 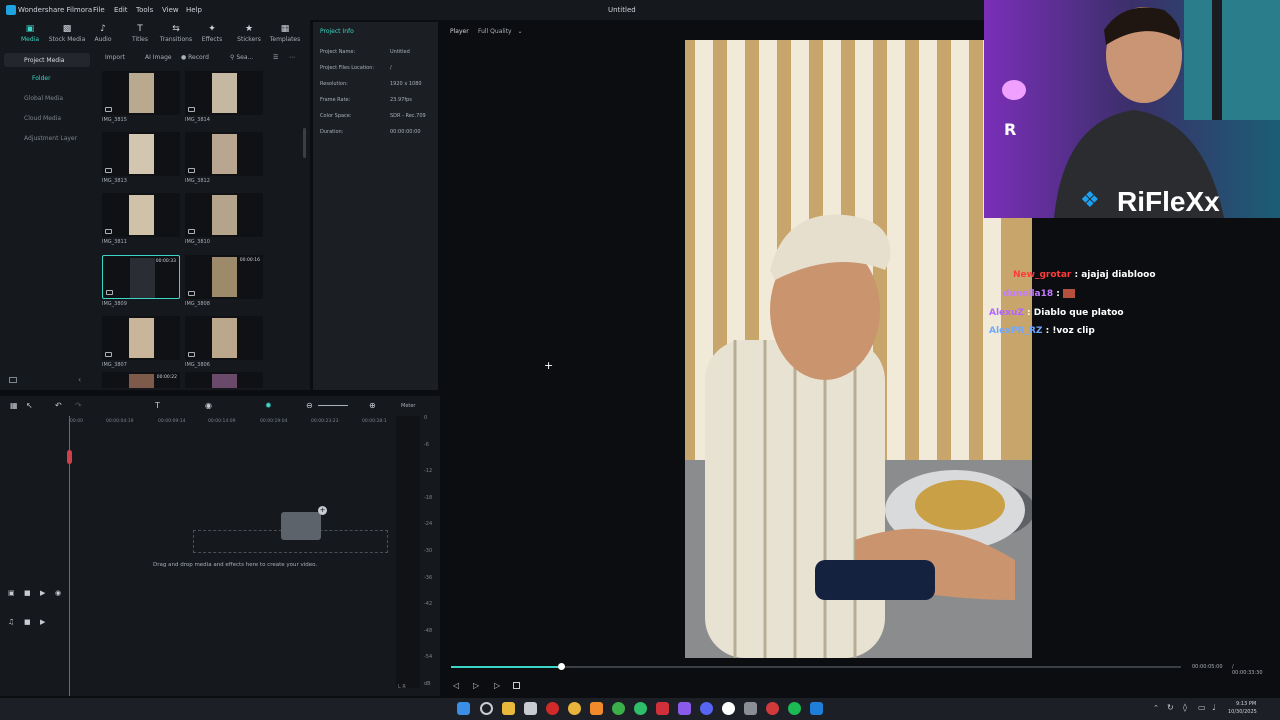 What do you see at coordinates (58, 405) in the screenshot?
I see `undo-icon: ↶` at bounding box center [58, 405].